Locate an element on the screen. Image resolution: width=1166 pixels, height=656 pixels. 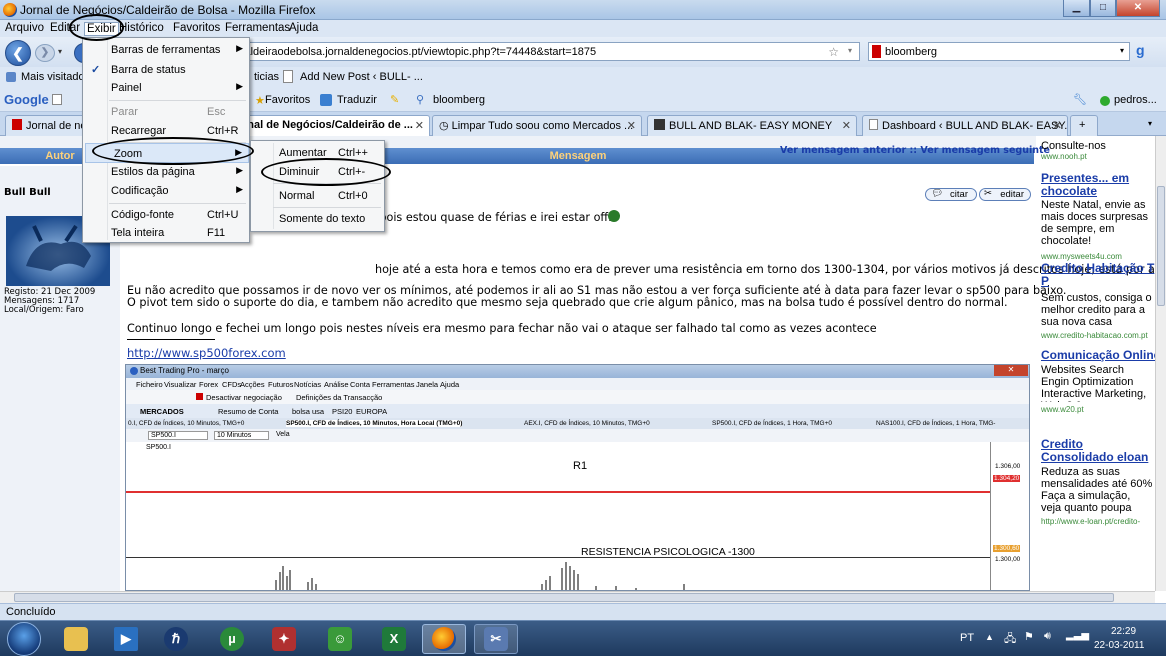
quote-button: 💬︎ citar is located at coordinates (951, 194).